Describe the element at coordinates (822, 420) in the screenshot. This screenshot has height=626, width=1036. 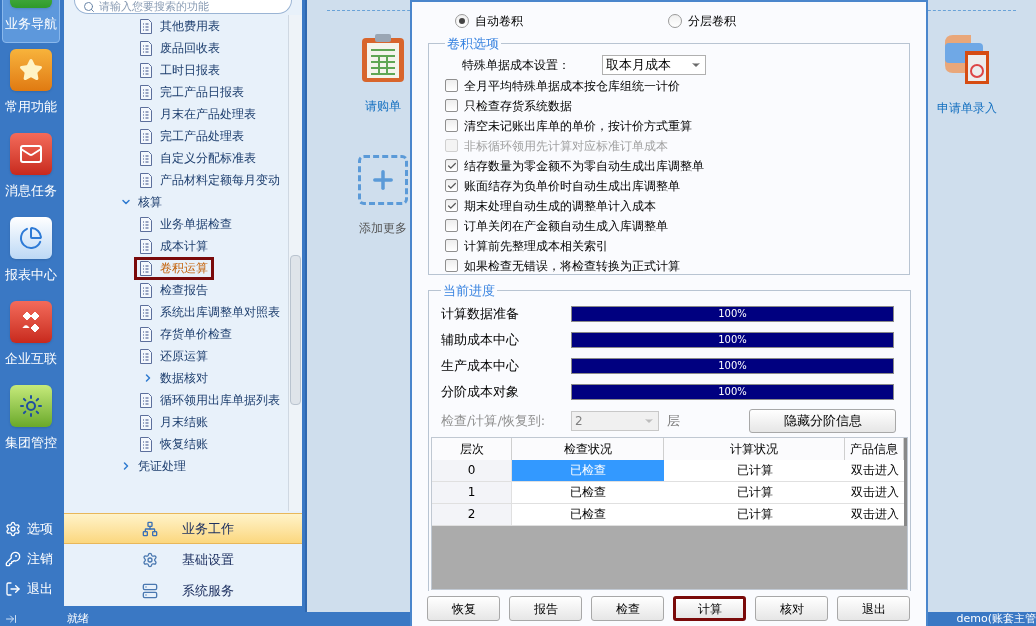
I see `toggle-button: 隐藏分阶信息` at that location.